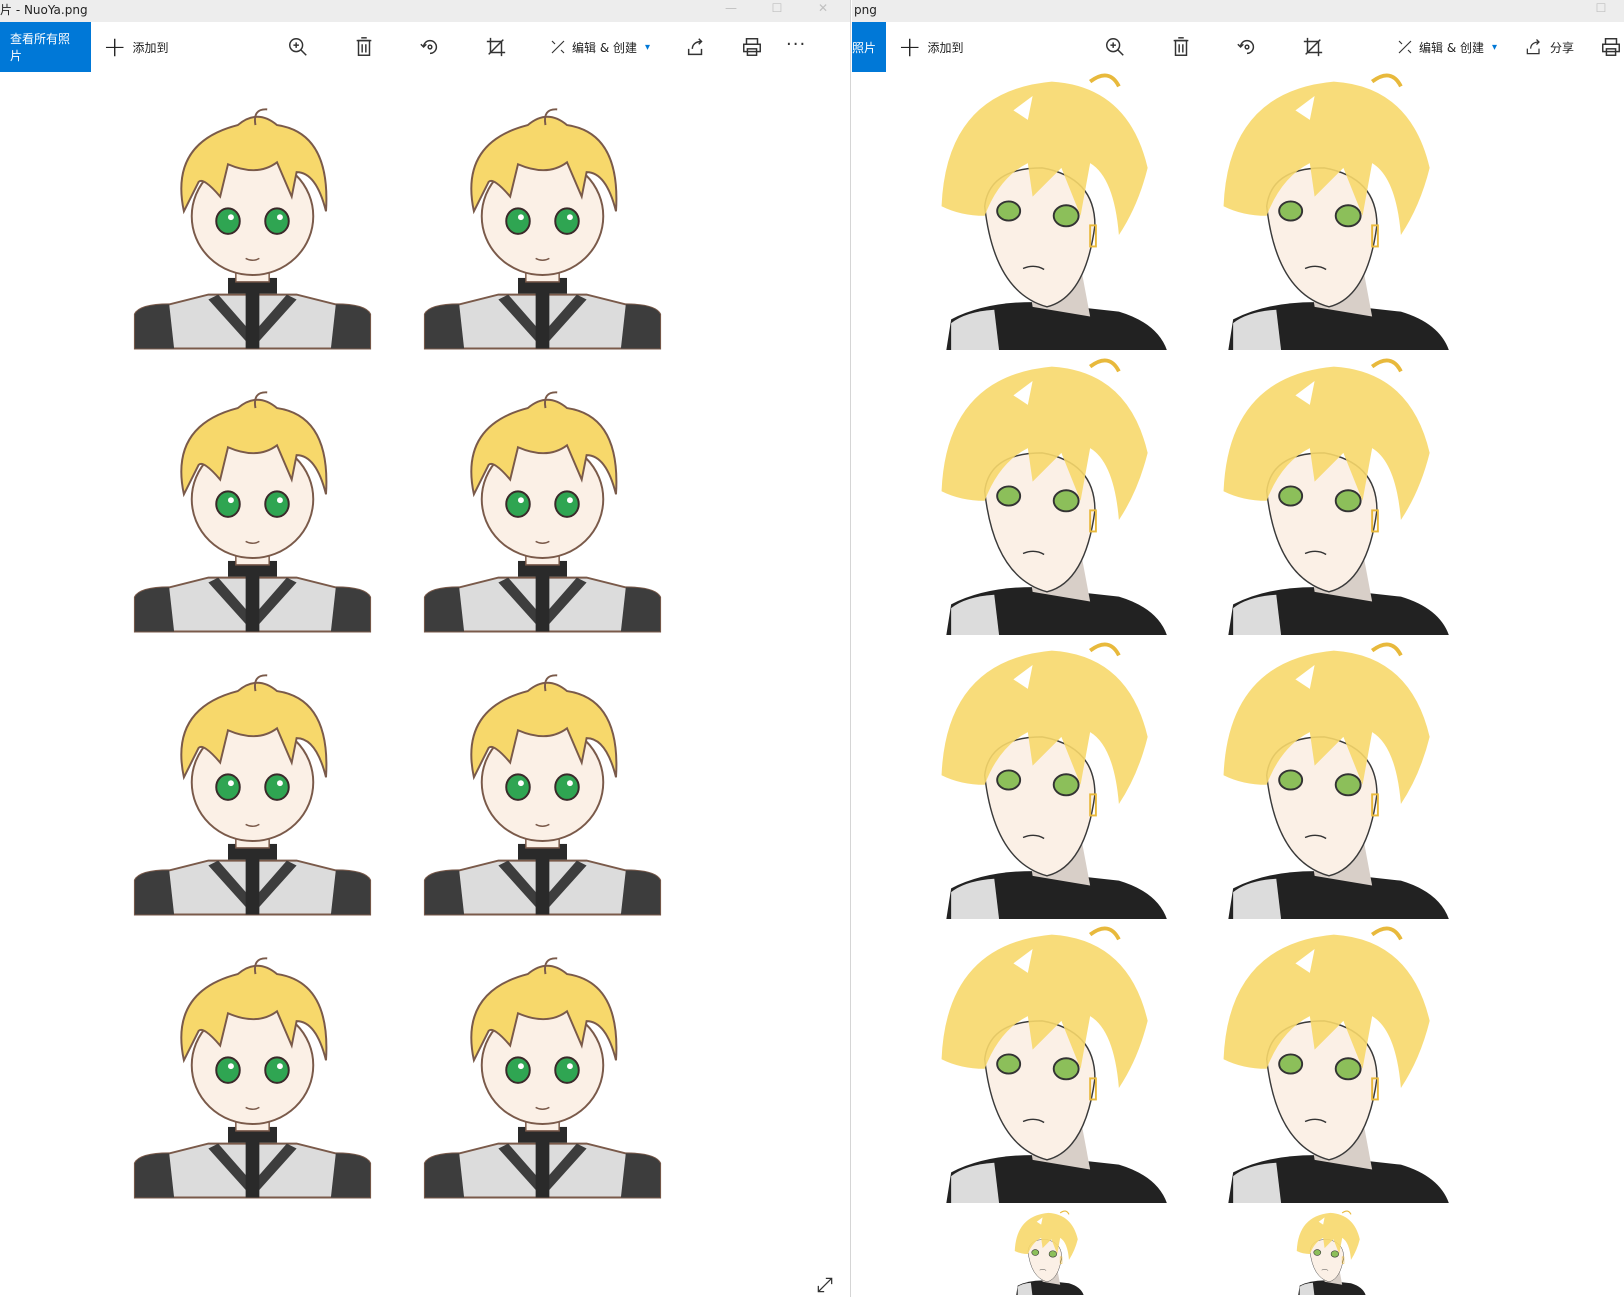 Image resolution: width=1624 pixels, height=1297 pixels. I want to click on add-to-button: + 添加到, so click(135, 47).